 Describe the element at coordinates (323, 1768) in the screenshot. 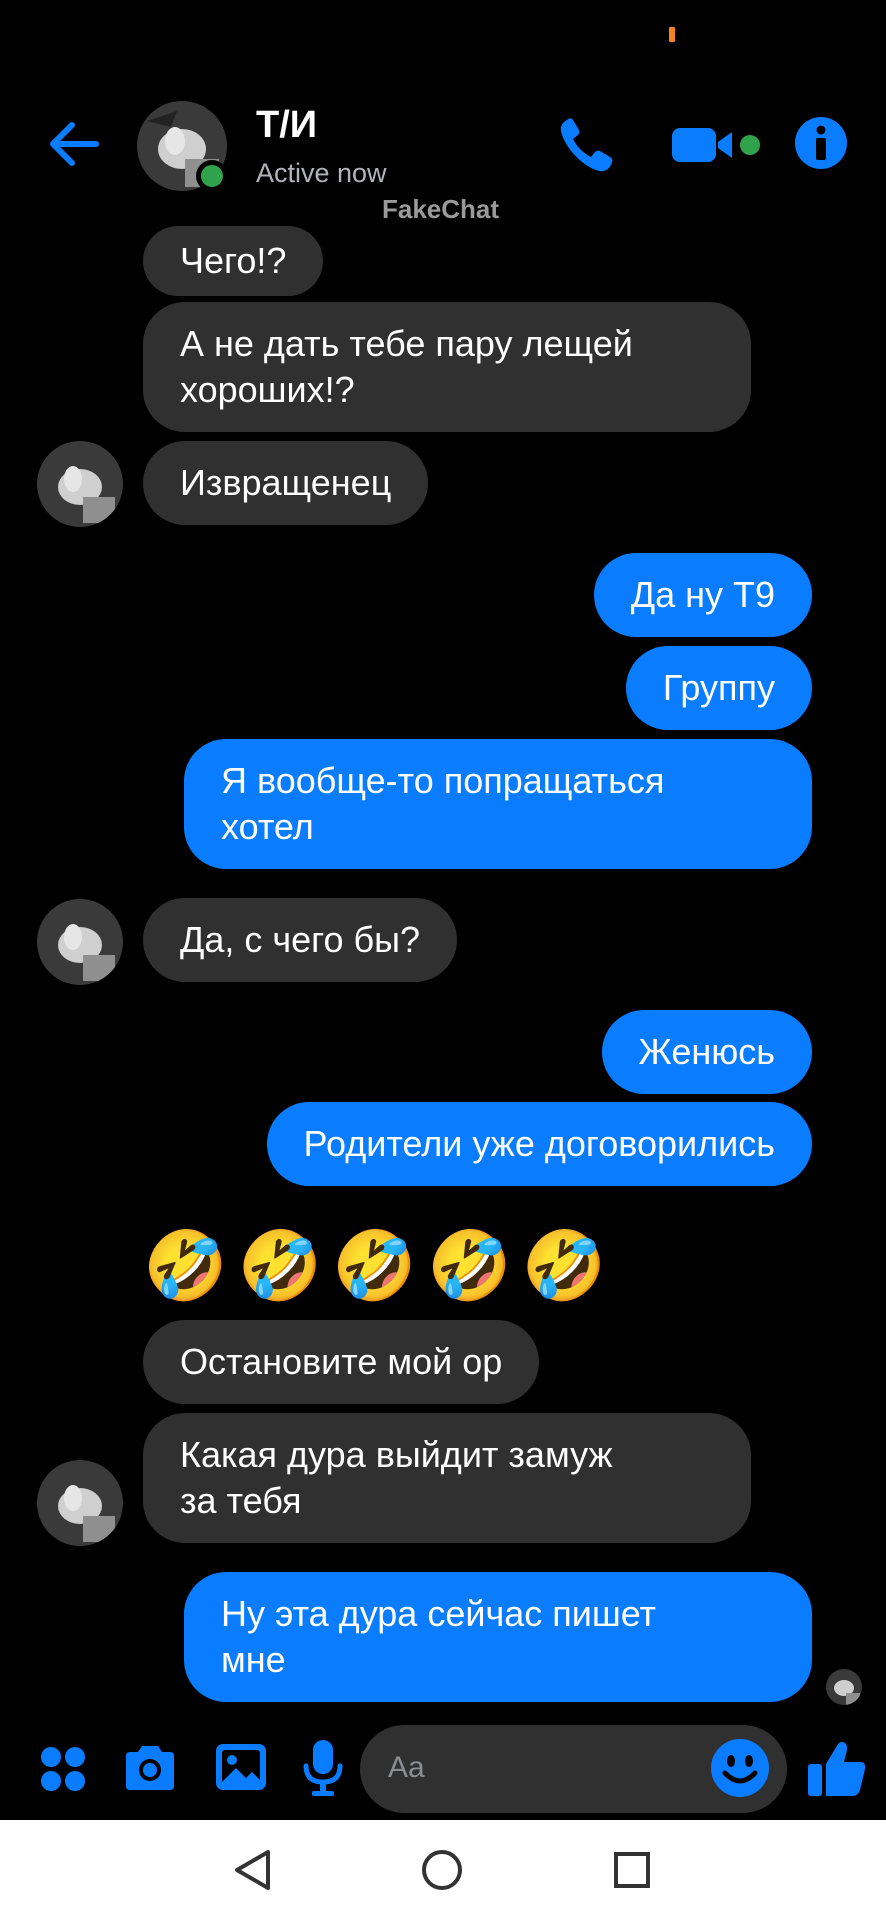

I see `microphone-icon` at that location.